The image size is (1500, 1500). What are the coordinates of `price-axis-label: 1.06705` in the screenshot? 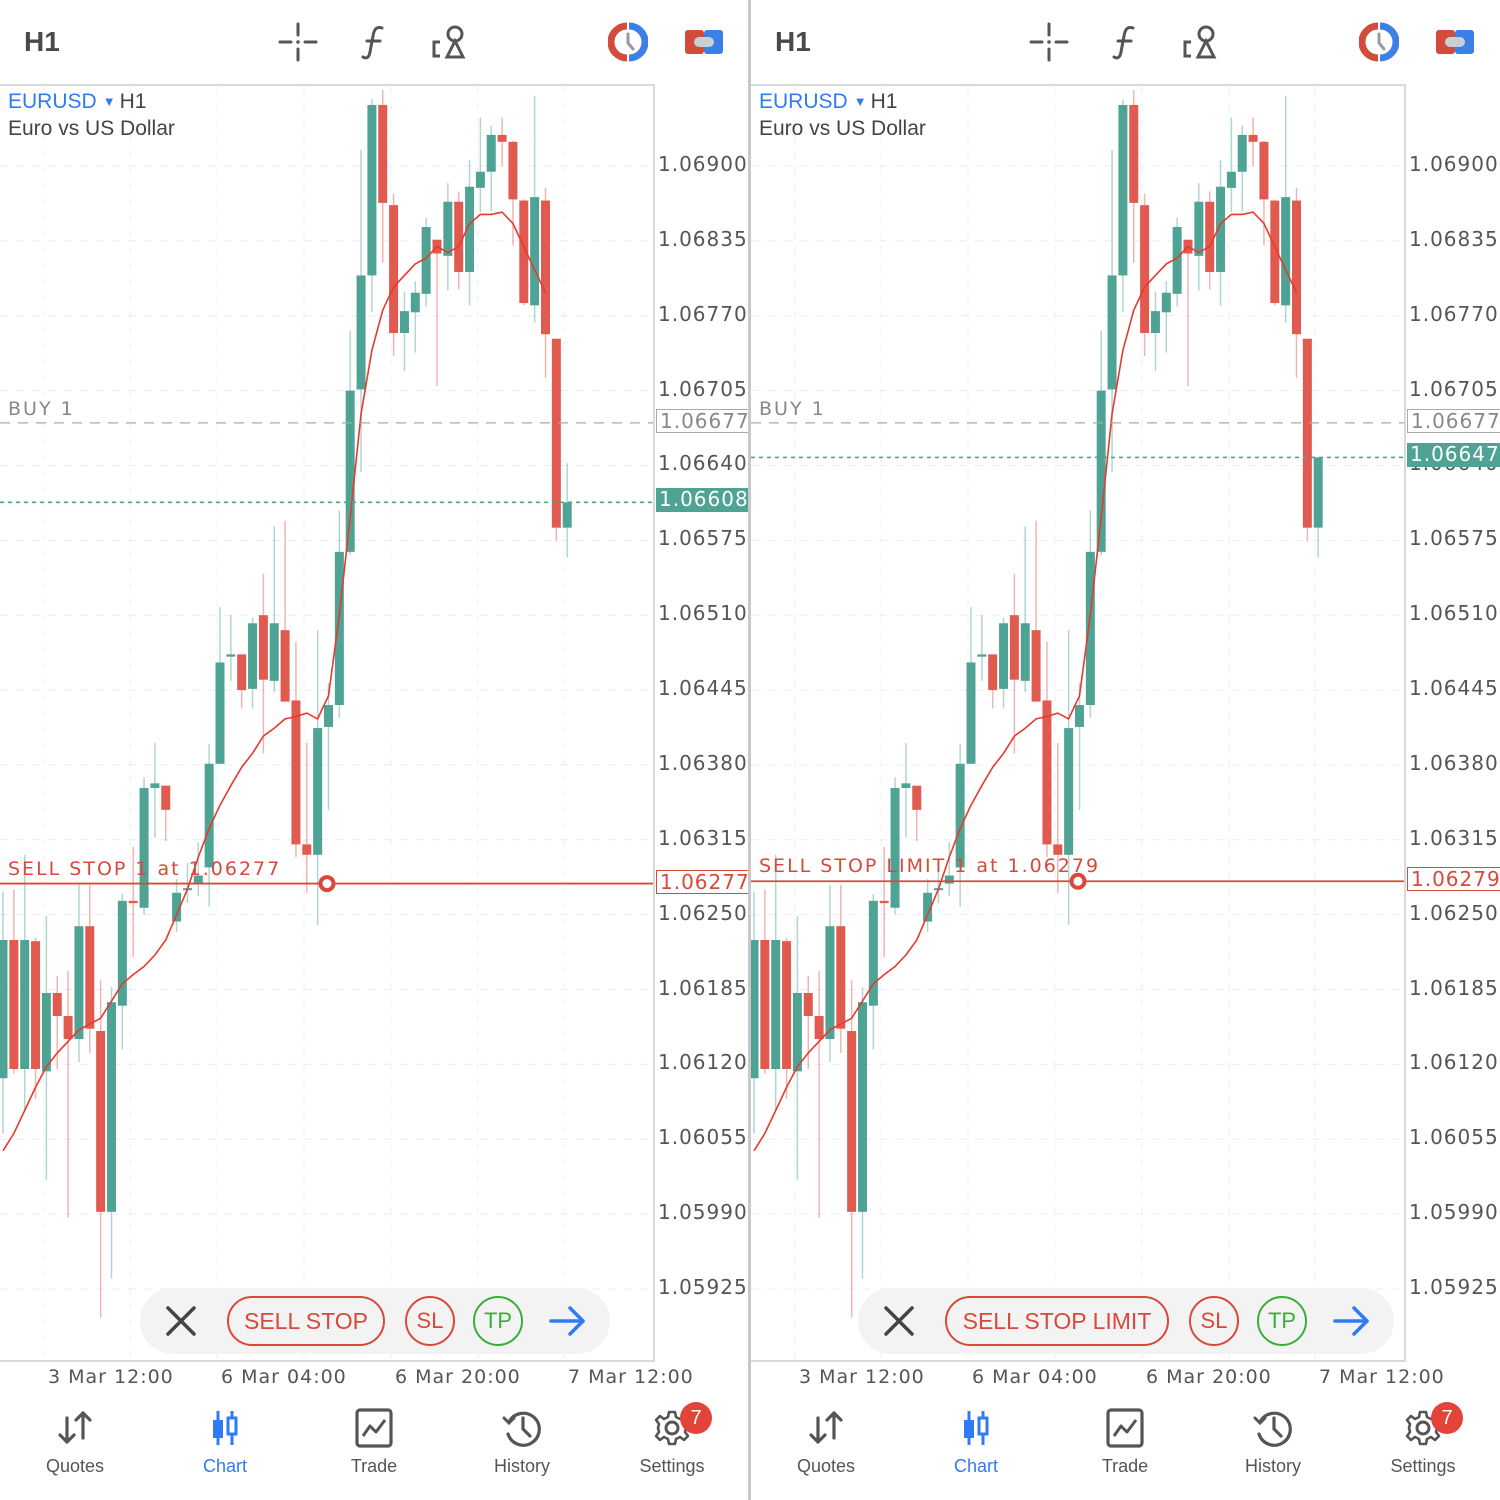 It's located at (703, 388).